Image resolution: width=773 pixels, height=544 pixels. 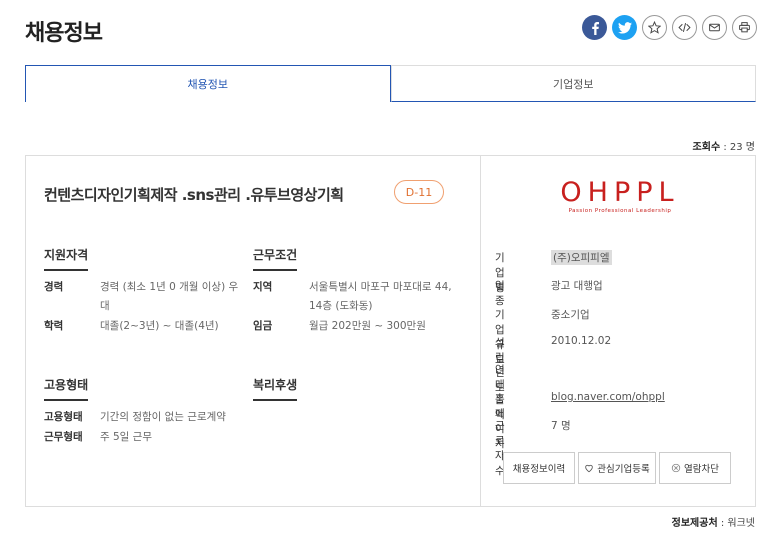 I want to click on facebook-share-button, so click(x=594, y=27).